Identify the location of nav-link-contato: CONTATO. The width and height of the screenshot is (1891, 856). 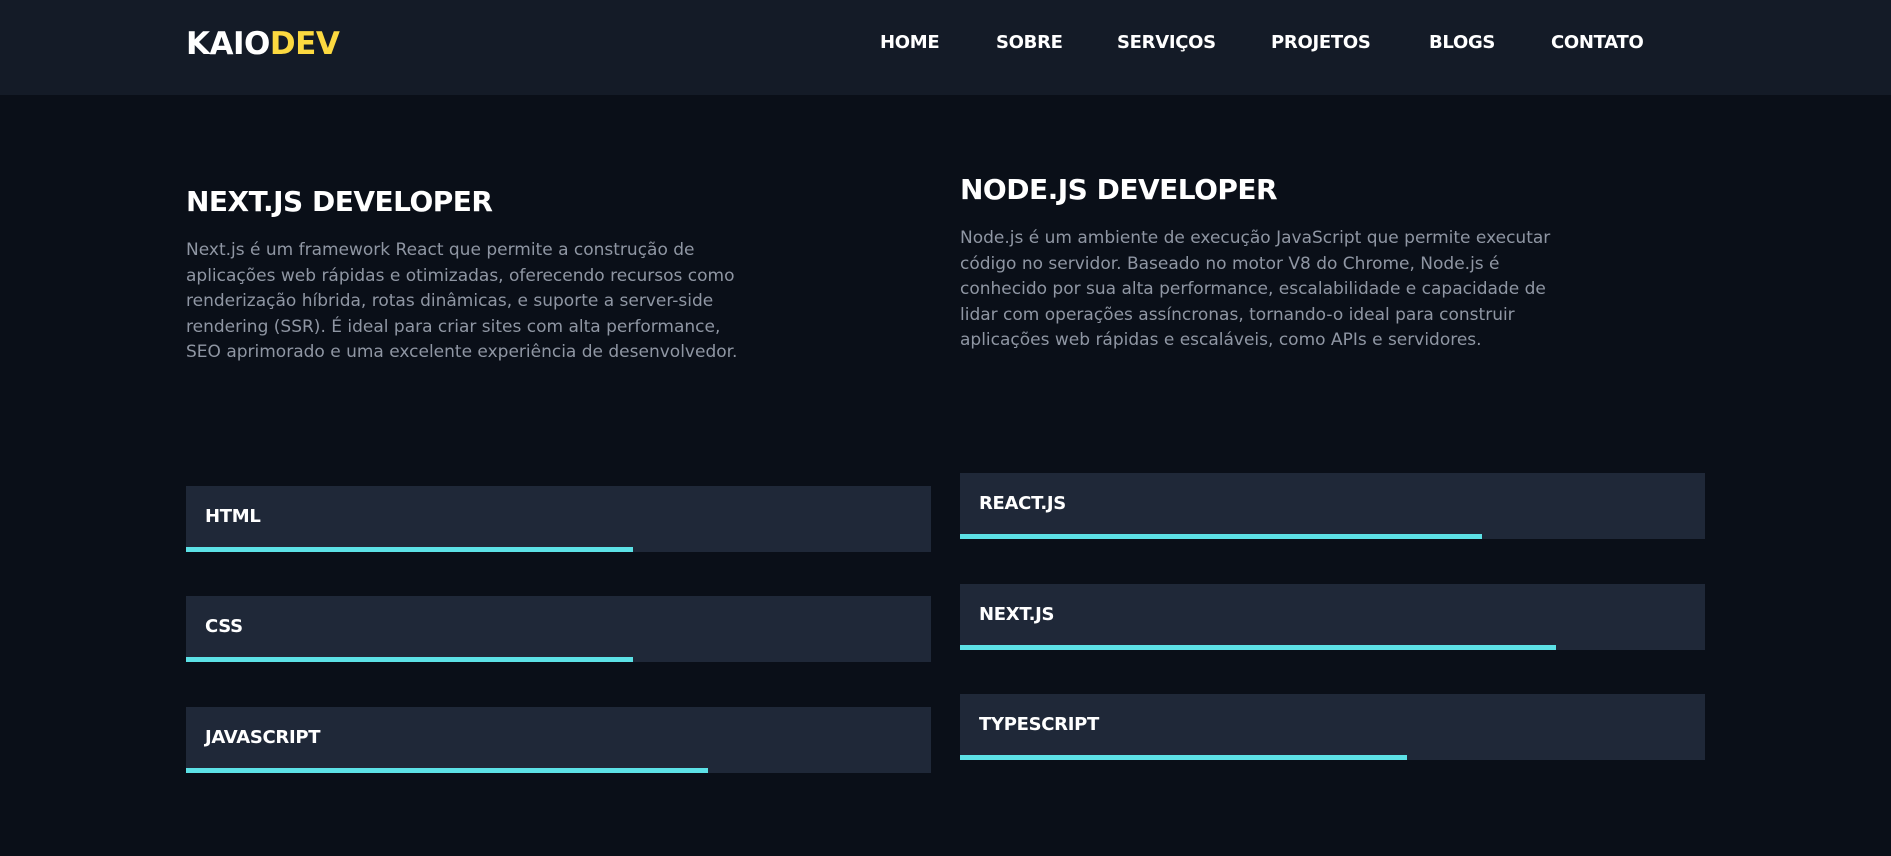
(1597, 43).